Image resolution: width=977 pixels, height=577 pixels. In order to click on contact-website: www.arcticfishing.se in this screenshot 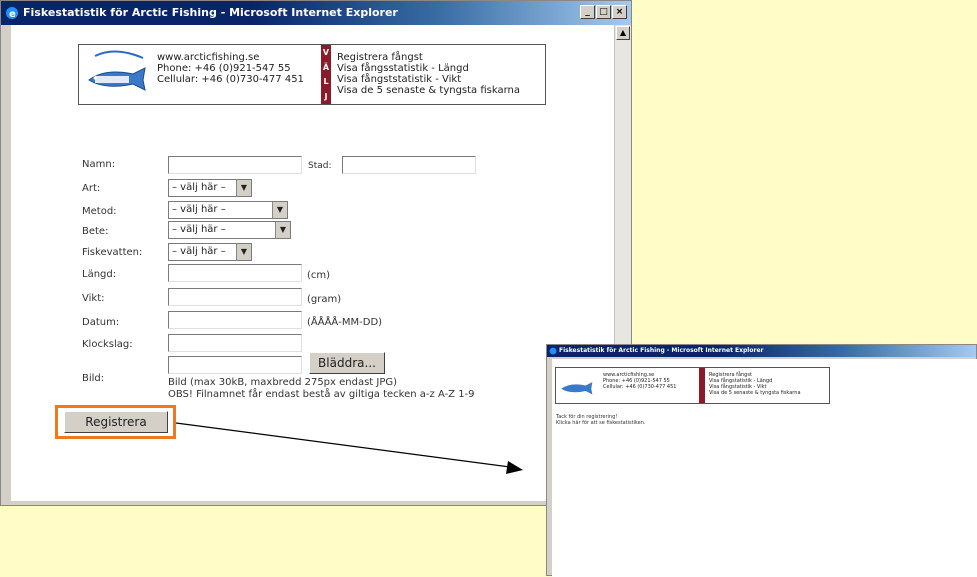, I will do `click(208, 57)`.